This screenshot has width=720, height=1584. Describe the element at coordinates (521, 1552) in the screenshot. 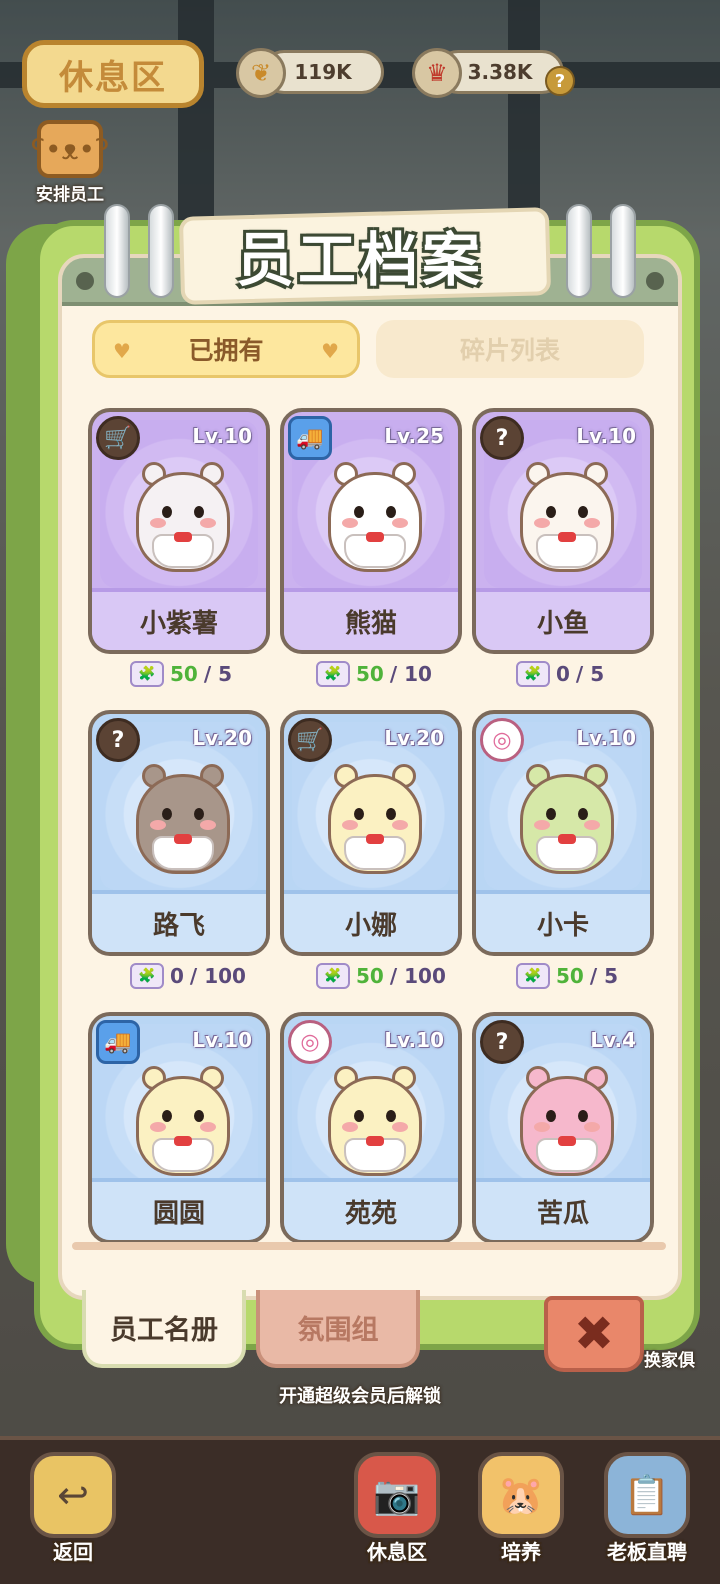

I see `nav-label: 培养` at that location.